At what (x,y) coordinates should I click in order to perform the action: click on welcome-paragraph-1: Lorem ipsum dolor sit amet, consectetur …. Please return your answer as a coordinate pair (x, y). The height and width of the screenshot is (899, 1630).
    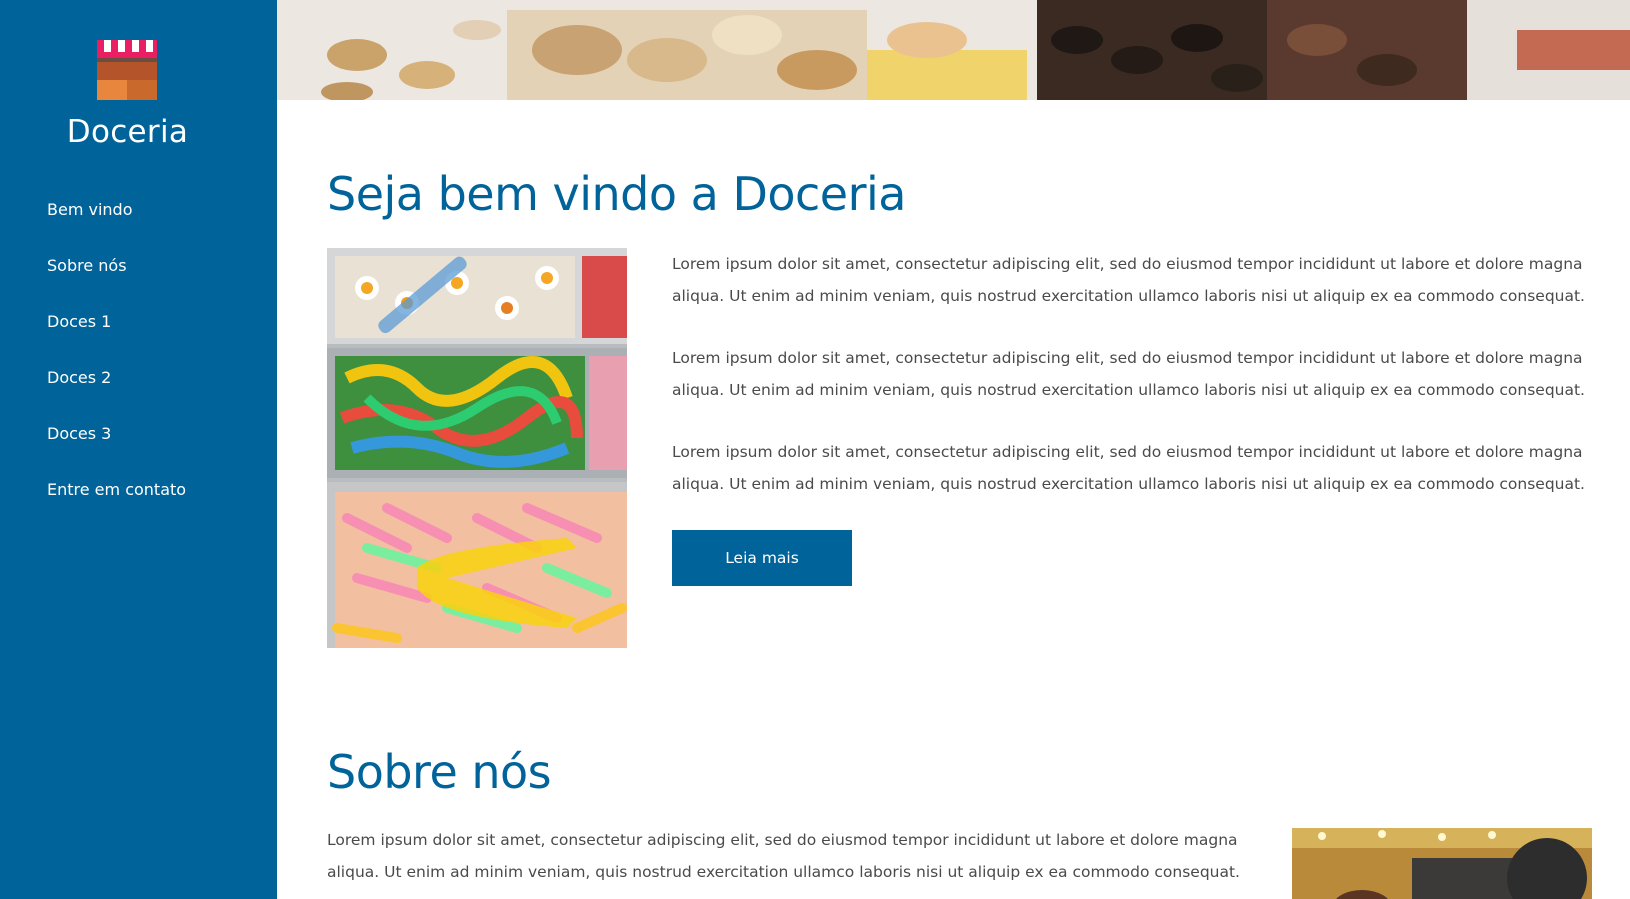
    Looking at the image, I should click on (1128, 280).